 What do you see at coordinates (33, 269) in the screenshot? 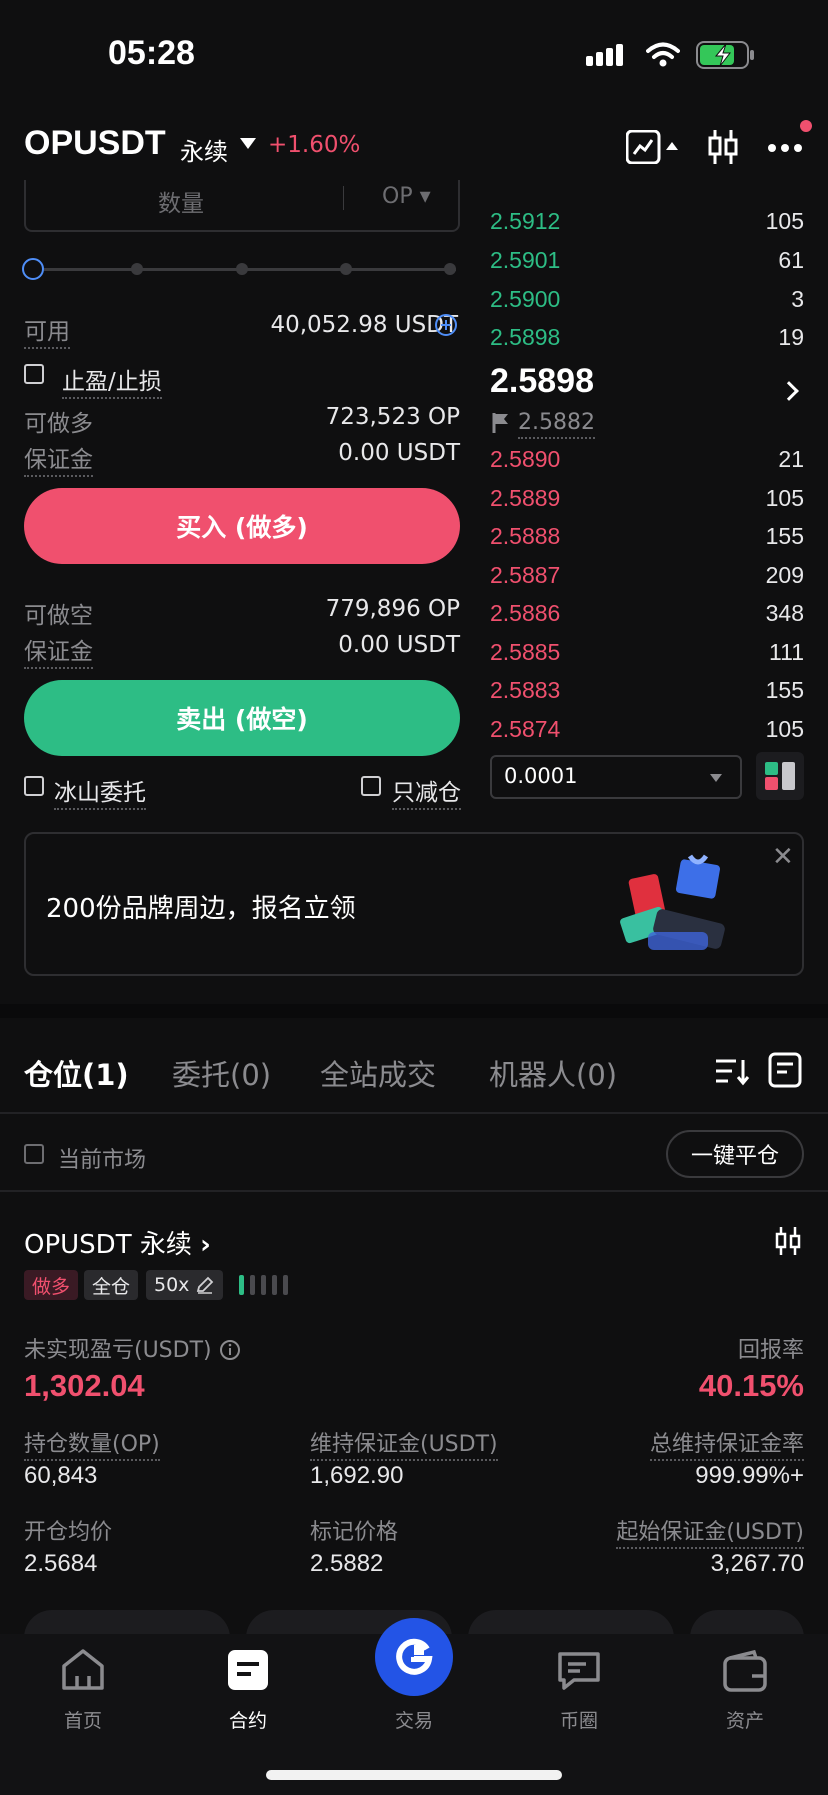
I see `slider-handle` at bounding box center [33, 269].